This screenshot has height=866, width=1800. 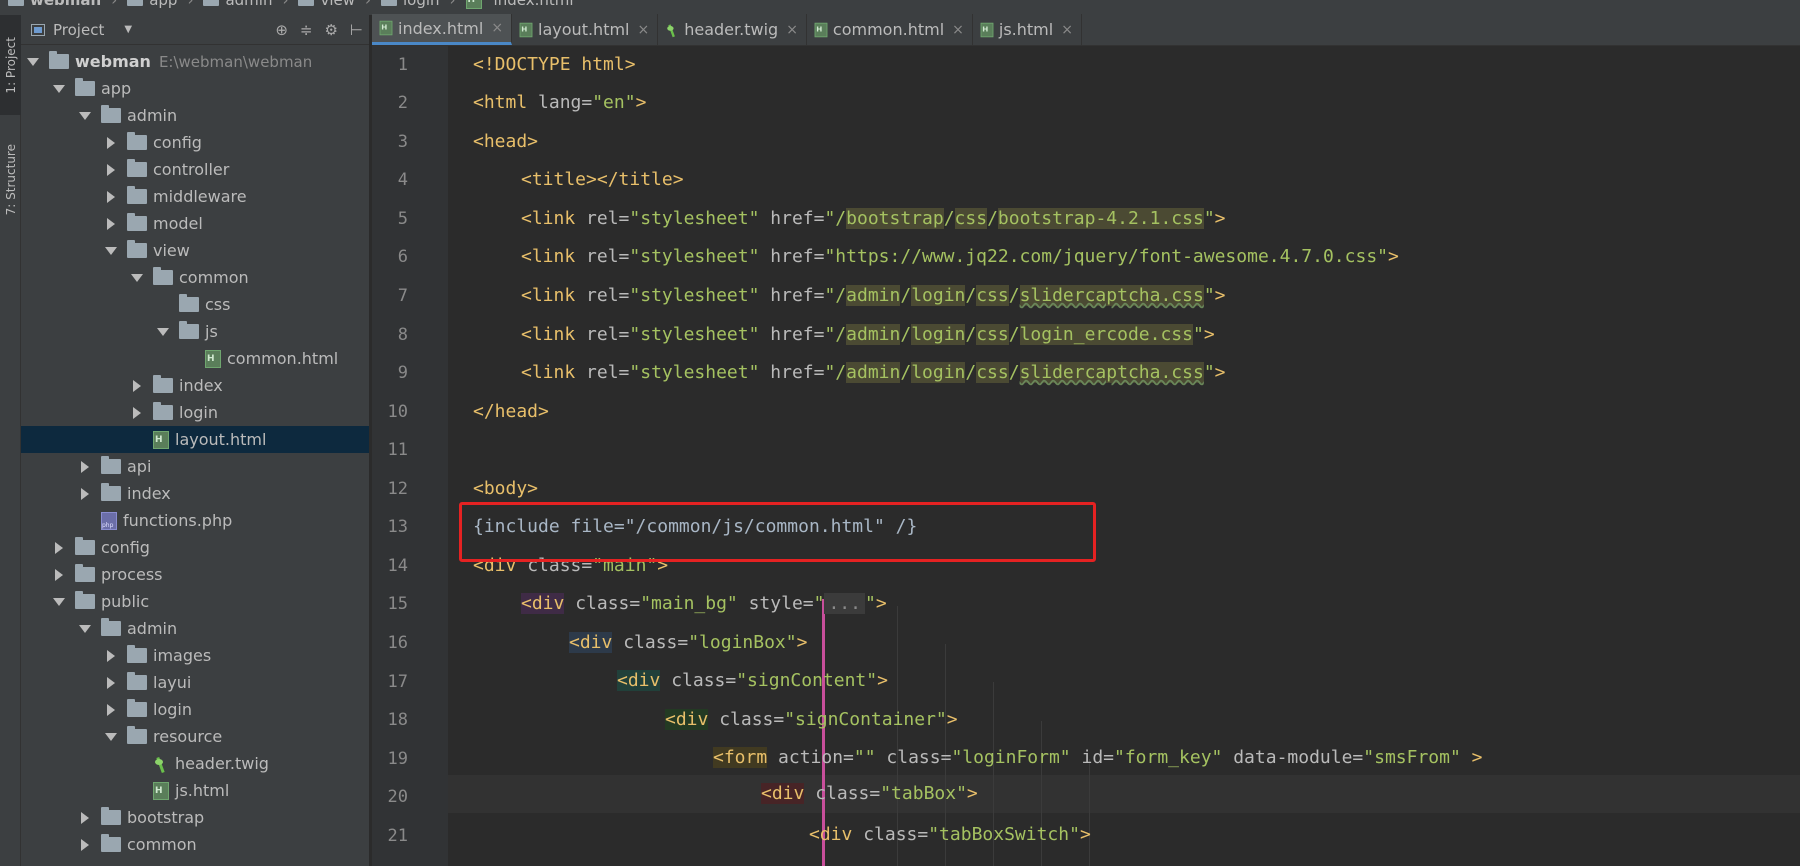 What do you see at coordinates (281, 30) in the screenshot?
I see `locate-icon: ⊕` at bounding box center [281, 30].